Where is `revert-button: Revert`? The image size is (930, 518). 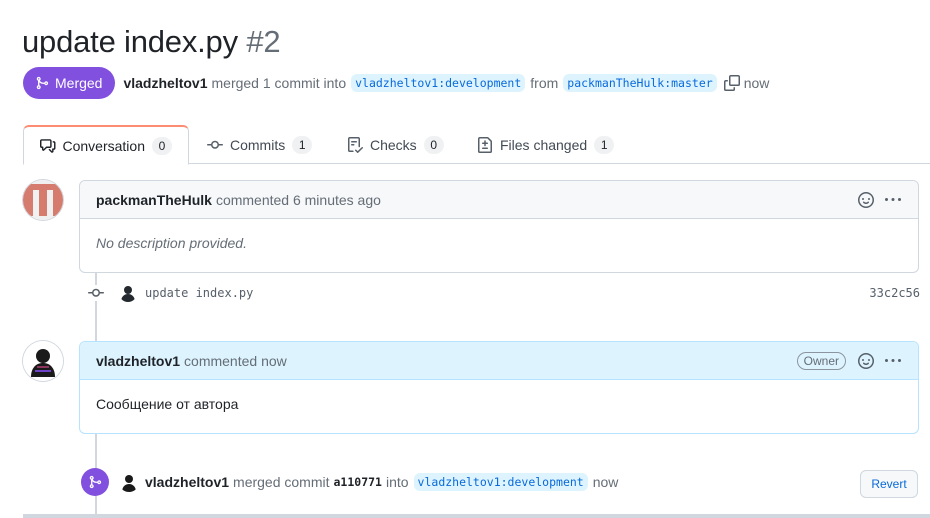 revert-button: Revert is located at coordinates (889, 484).